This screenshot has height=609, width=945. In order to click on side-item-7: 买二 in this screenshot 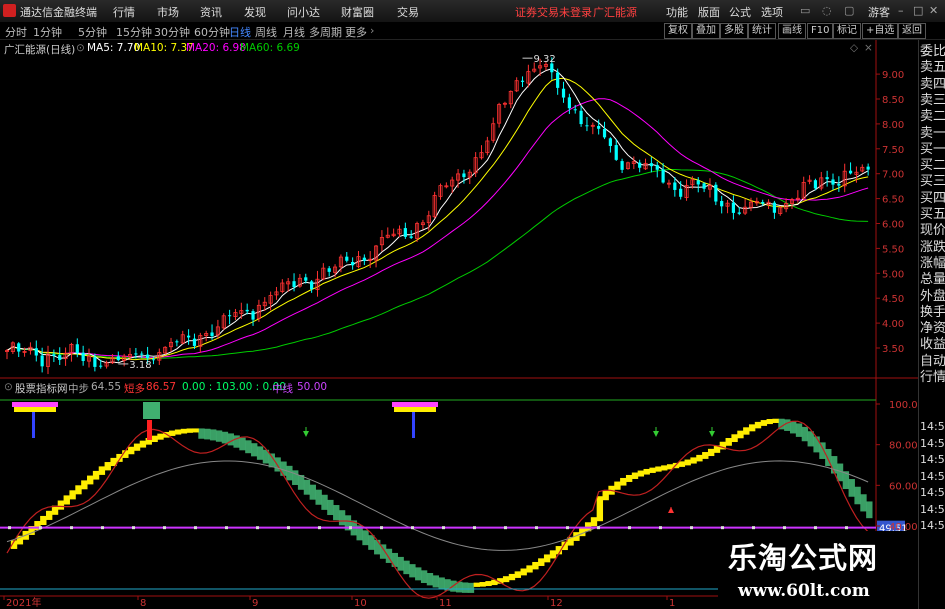, I will do `click(932, 166)`.